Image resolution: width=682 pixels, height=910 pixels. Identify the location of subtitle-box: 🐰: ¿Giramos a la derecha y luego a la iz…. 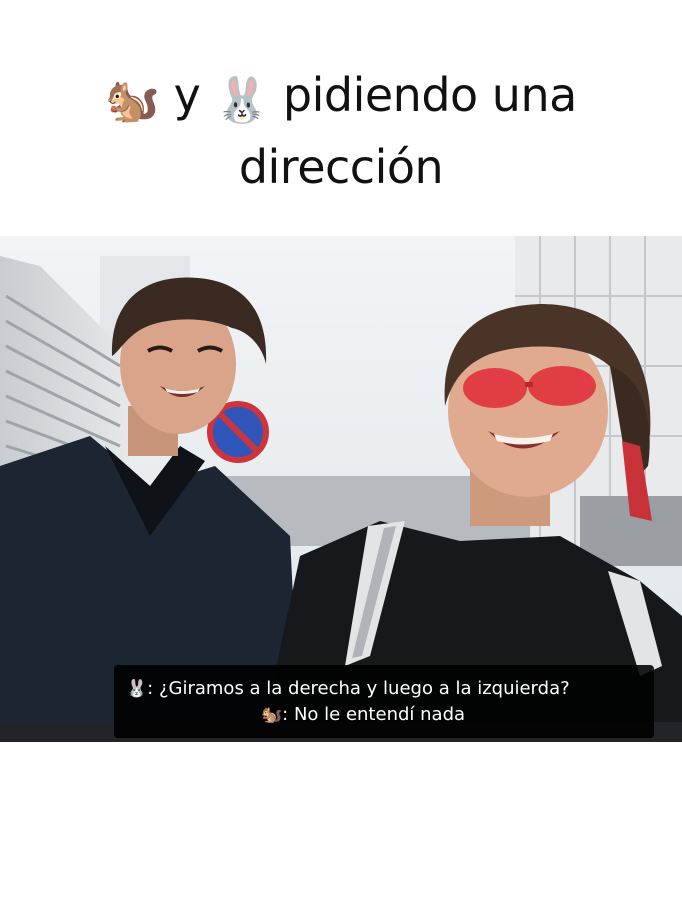
(384, 701).